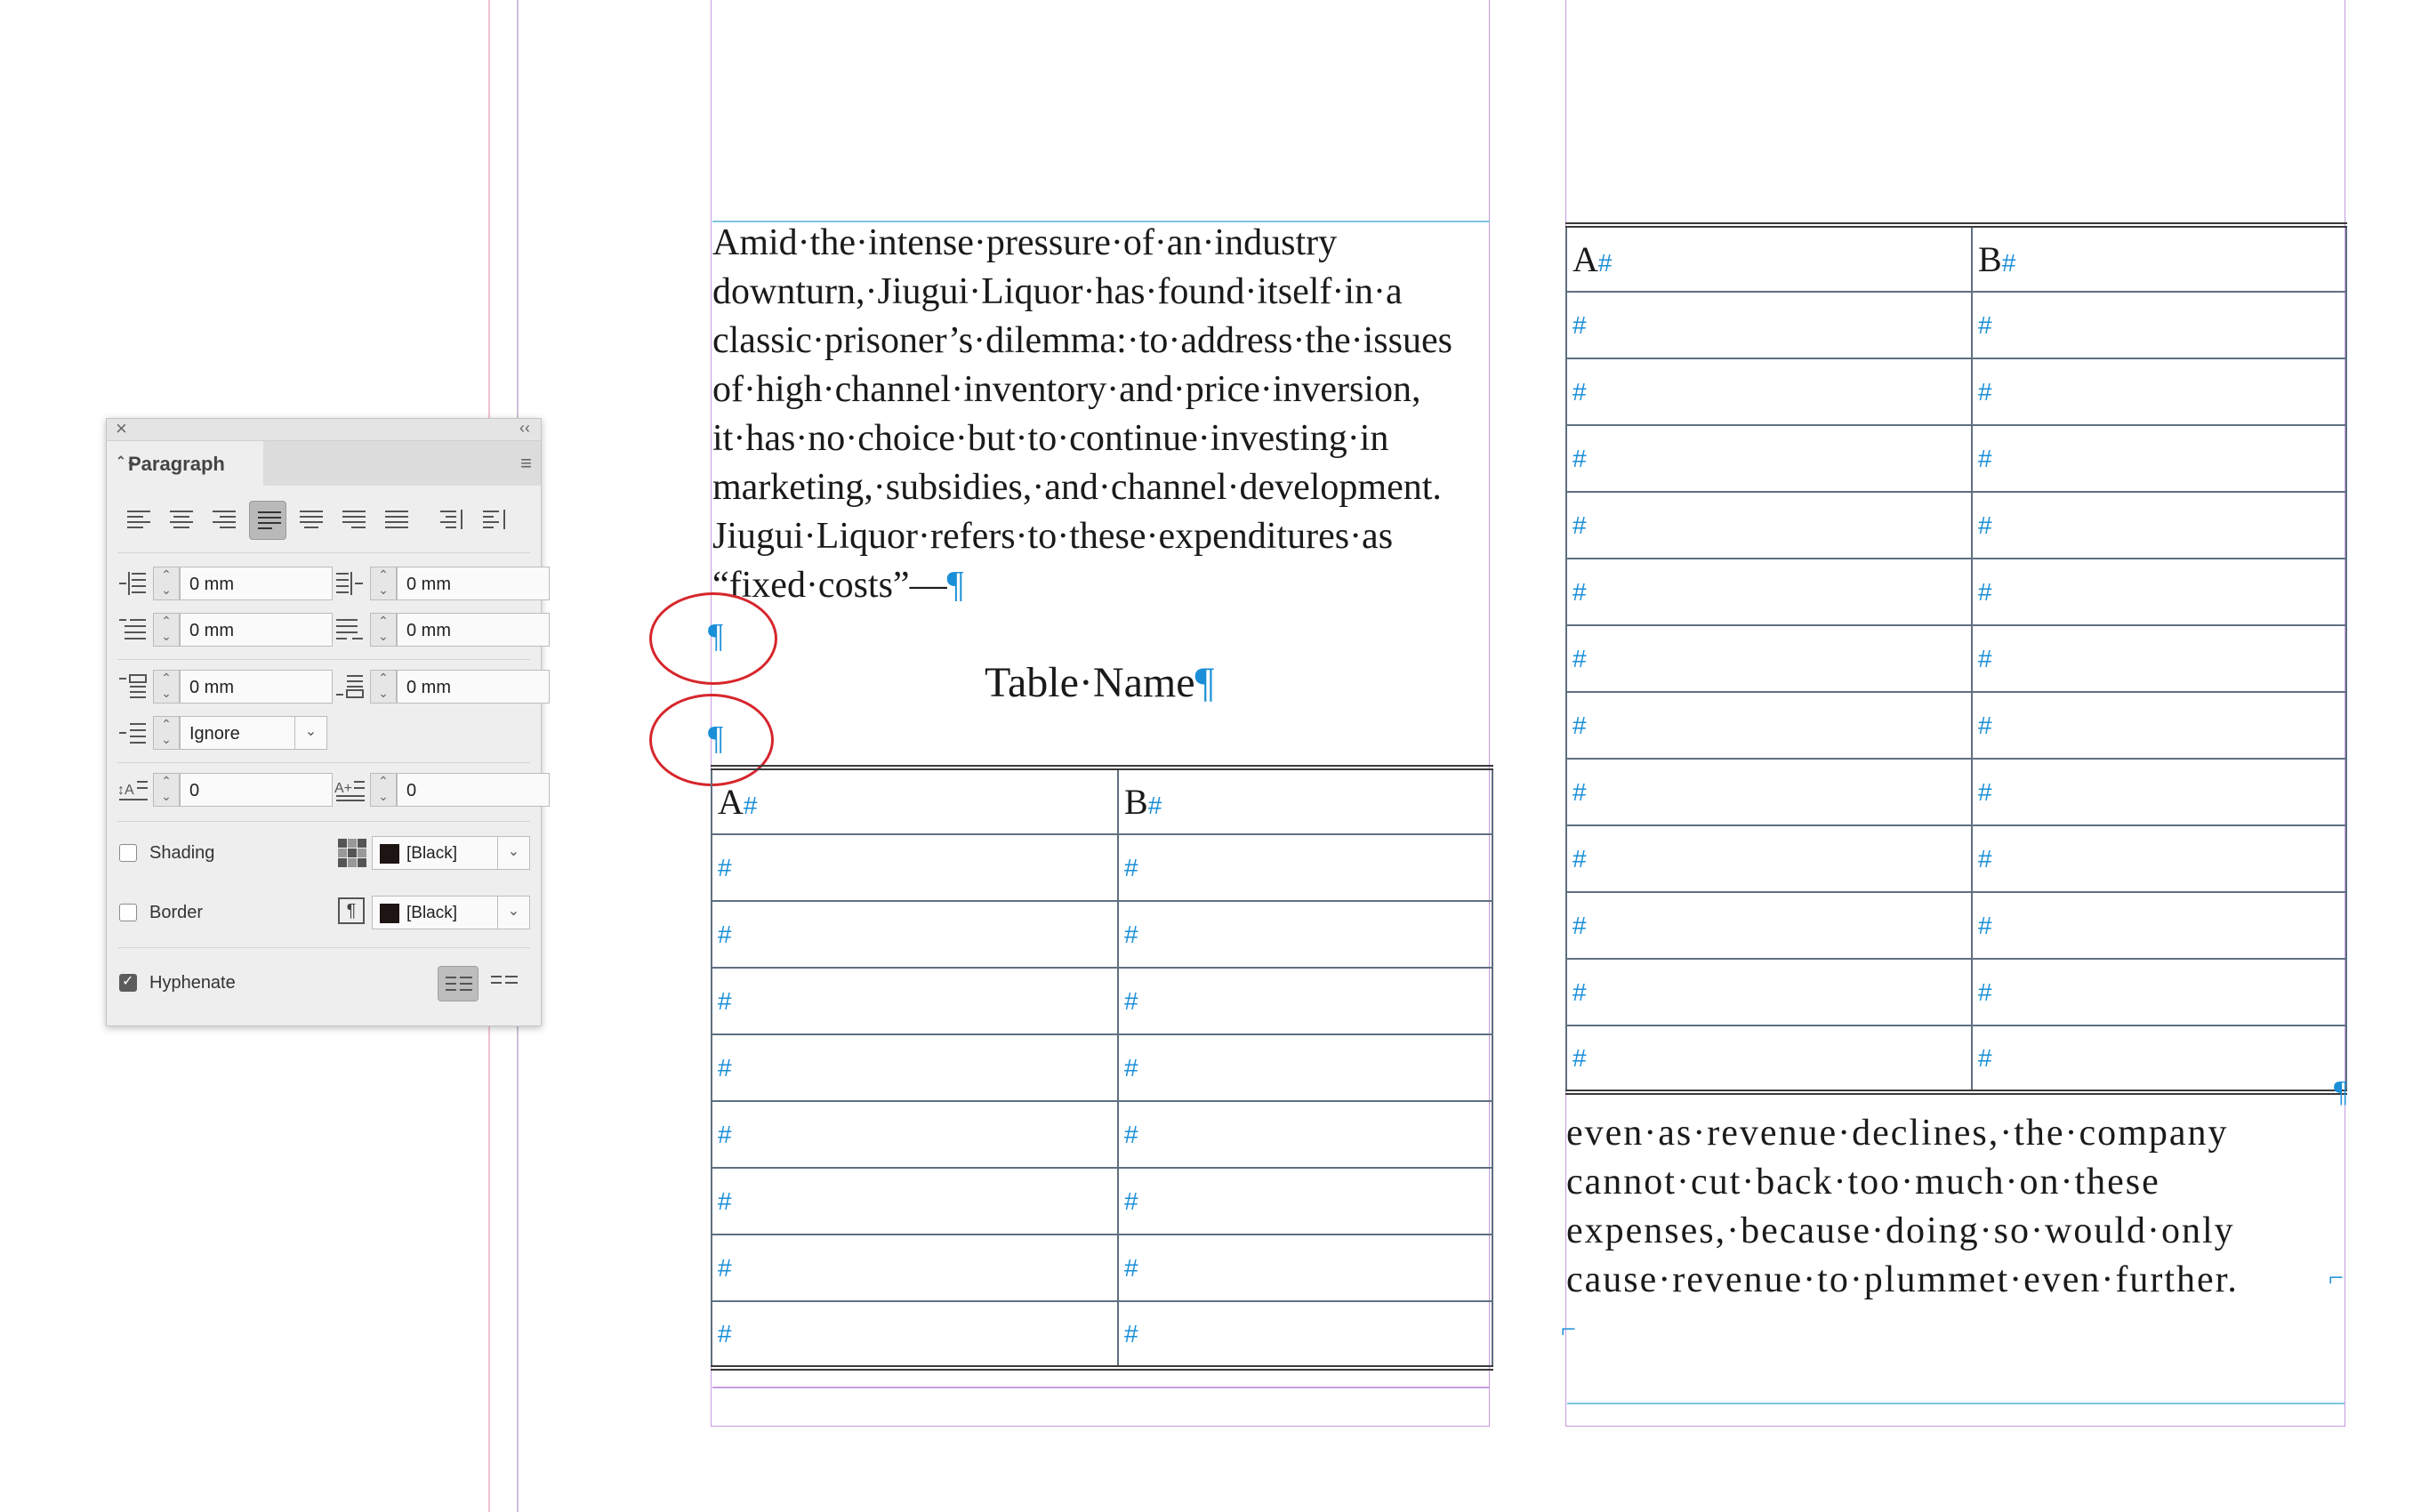 The image size is (2421, 1512). Describe the element at coordinates (185, 463) in the screenshot. I see `tab-paragraph: ⌃⌄ Paragraph` at that location.